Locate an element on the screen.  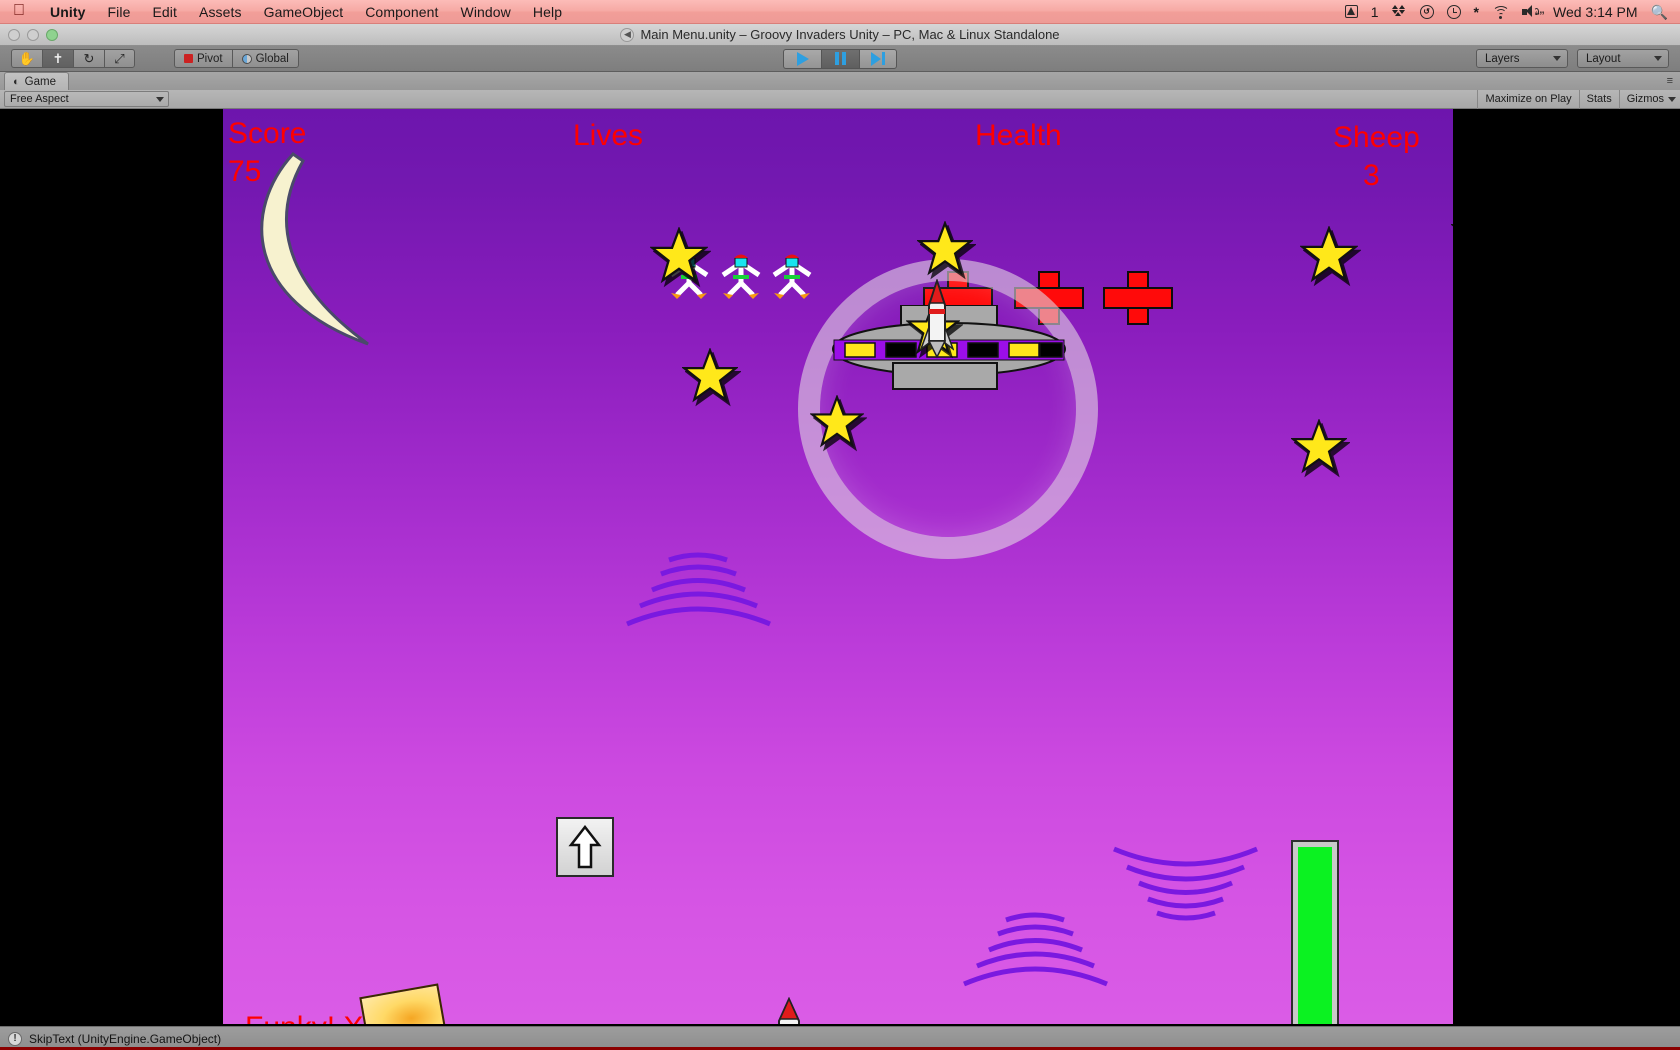
rocket-sprite is located at coordinates (937, 321).